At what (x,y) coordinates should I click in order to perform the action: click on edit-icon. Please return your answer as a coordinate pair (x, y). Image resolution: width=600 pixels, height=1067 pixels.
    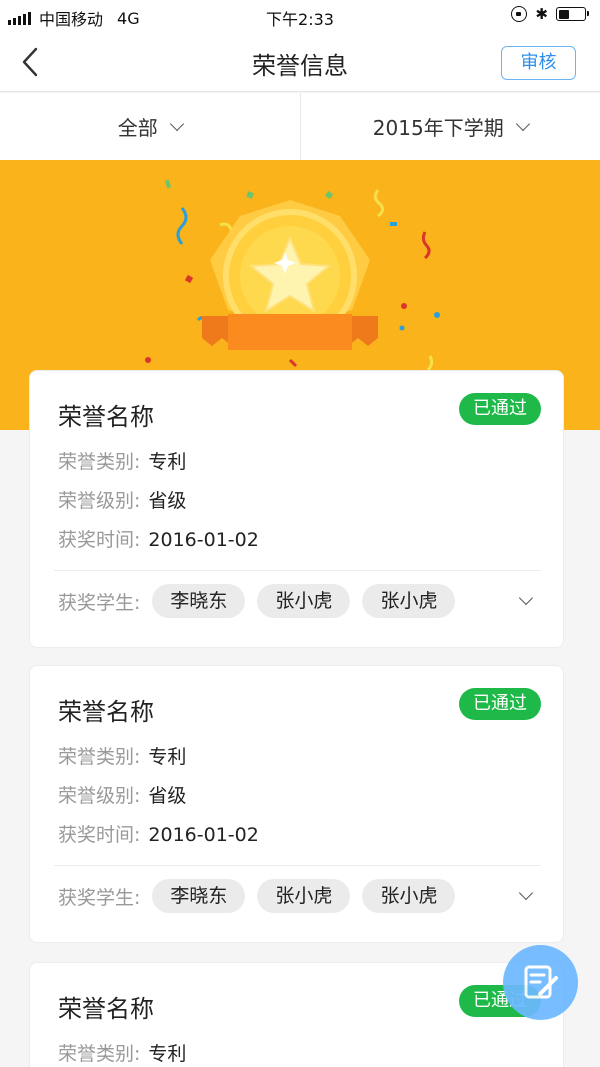
    Looking at the image, I should click on (541, 981).